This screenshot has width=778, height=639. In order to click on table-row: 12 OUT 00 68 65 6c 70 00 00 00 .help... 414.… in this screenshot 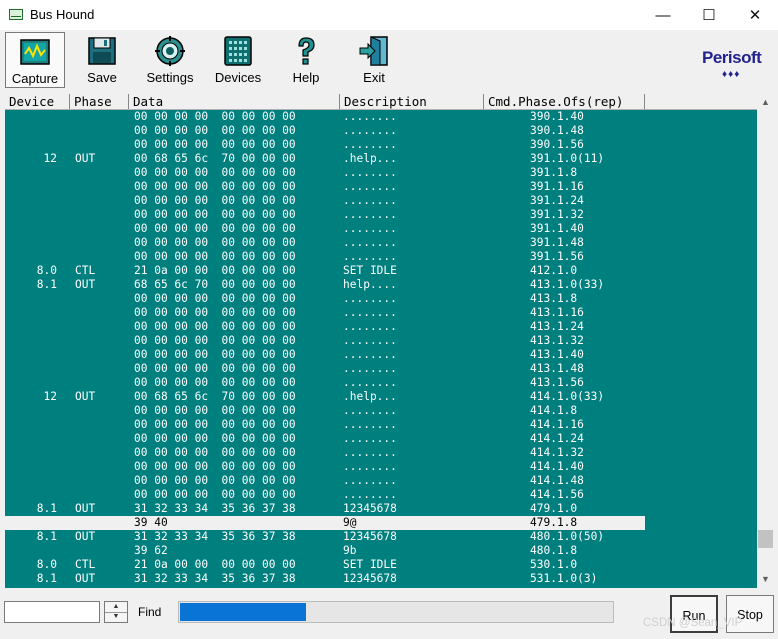, I will do `click(325, 397)`.